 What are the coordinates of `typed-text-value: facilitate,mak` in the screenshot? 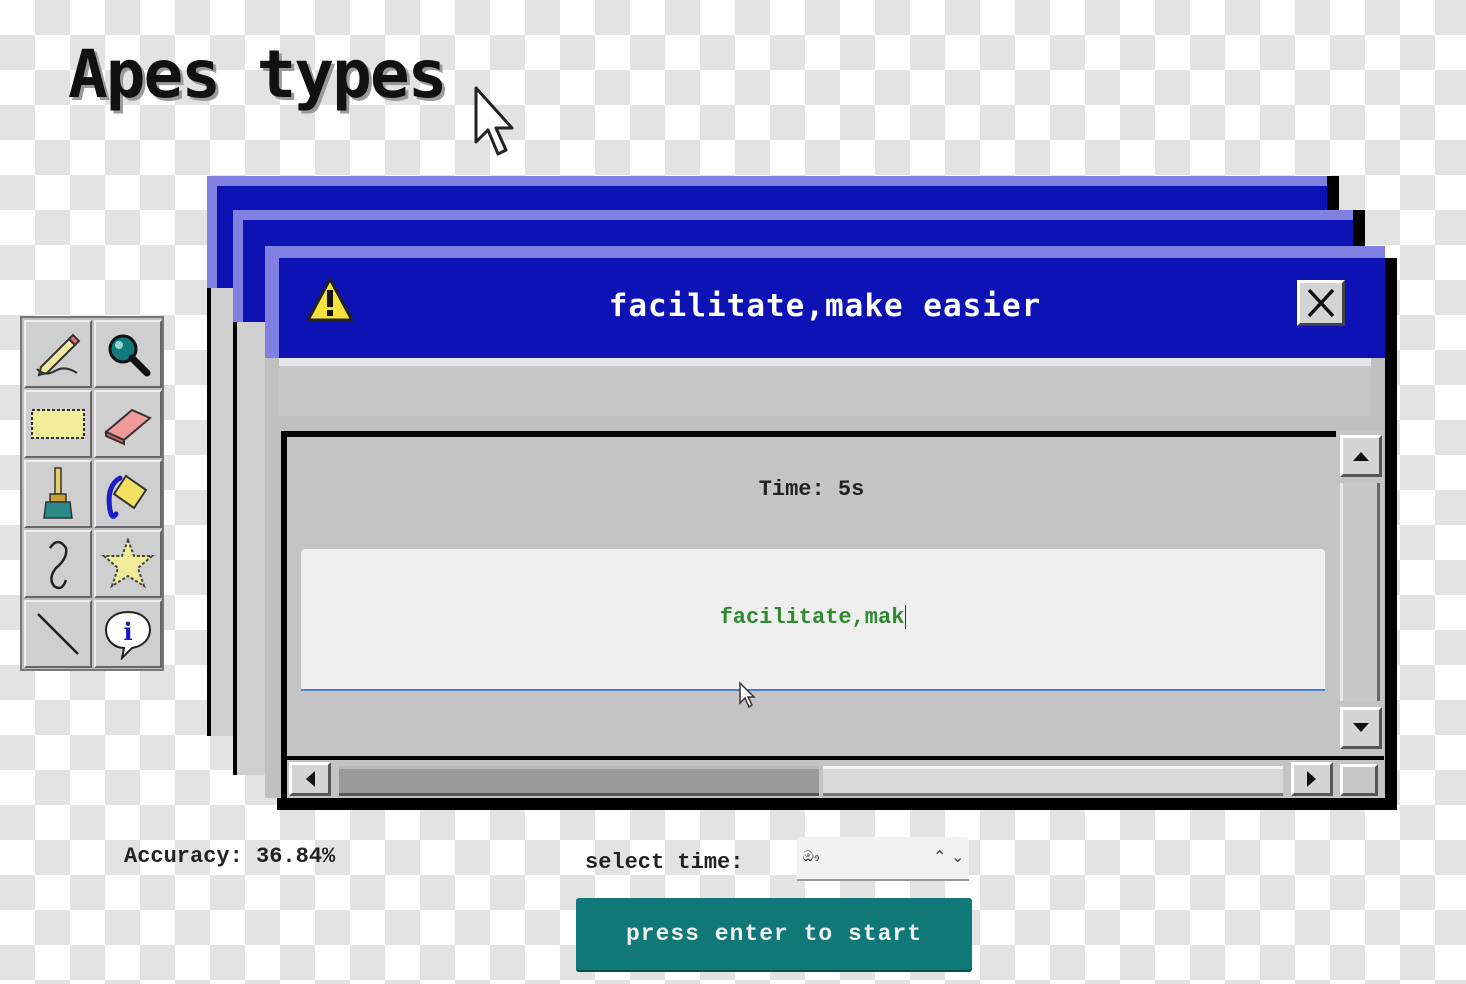 It's located at (812, 617).